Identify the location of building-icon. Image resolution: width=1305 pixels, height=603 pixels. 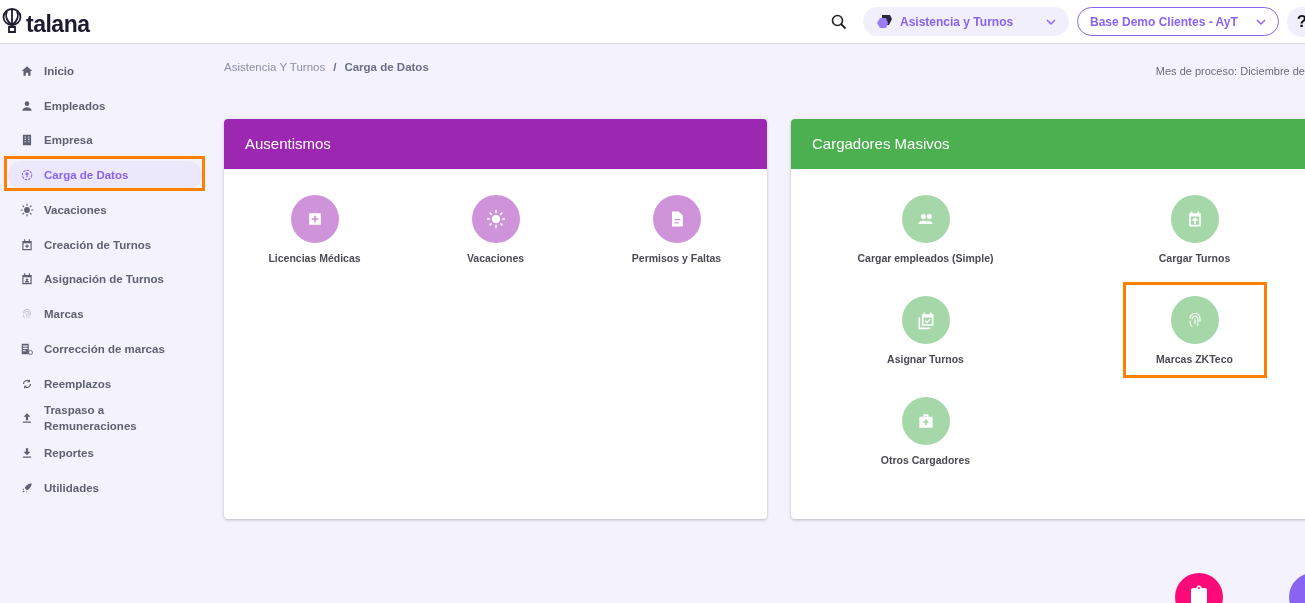
(27, 140).